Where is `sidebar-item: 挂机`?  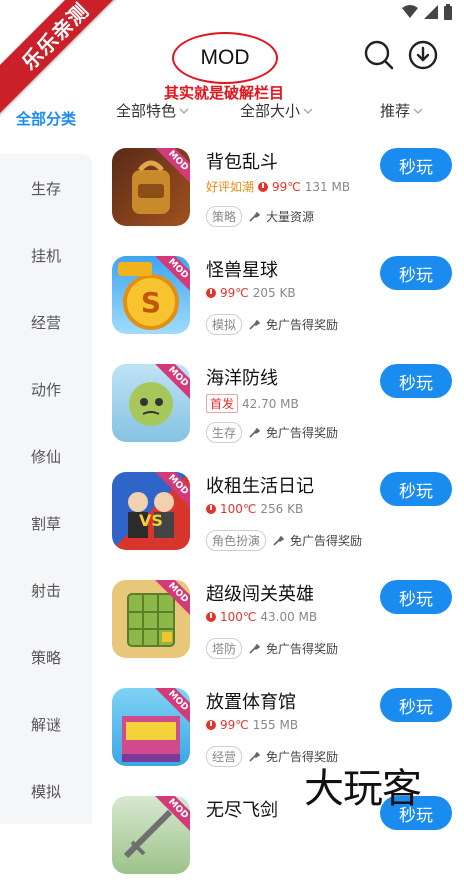 sidebar-item: 挂机 is located at coordinates (46, 255).